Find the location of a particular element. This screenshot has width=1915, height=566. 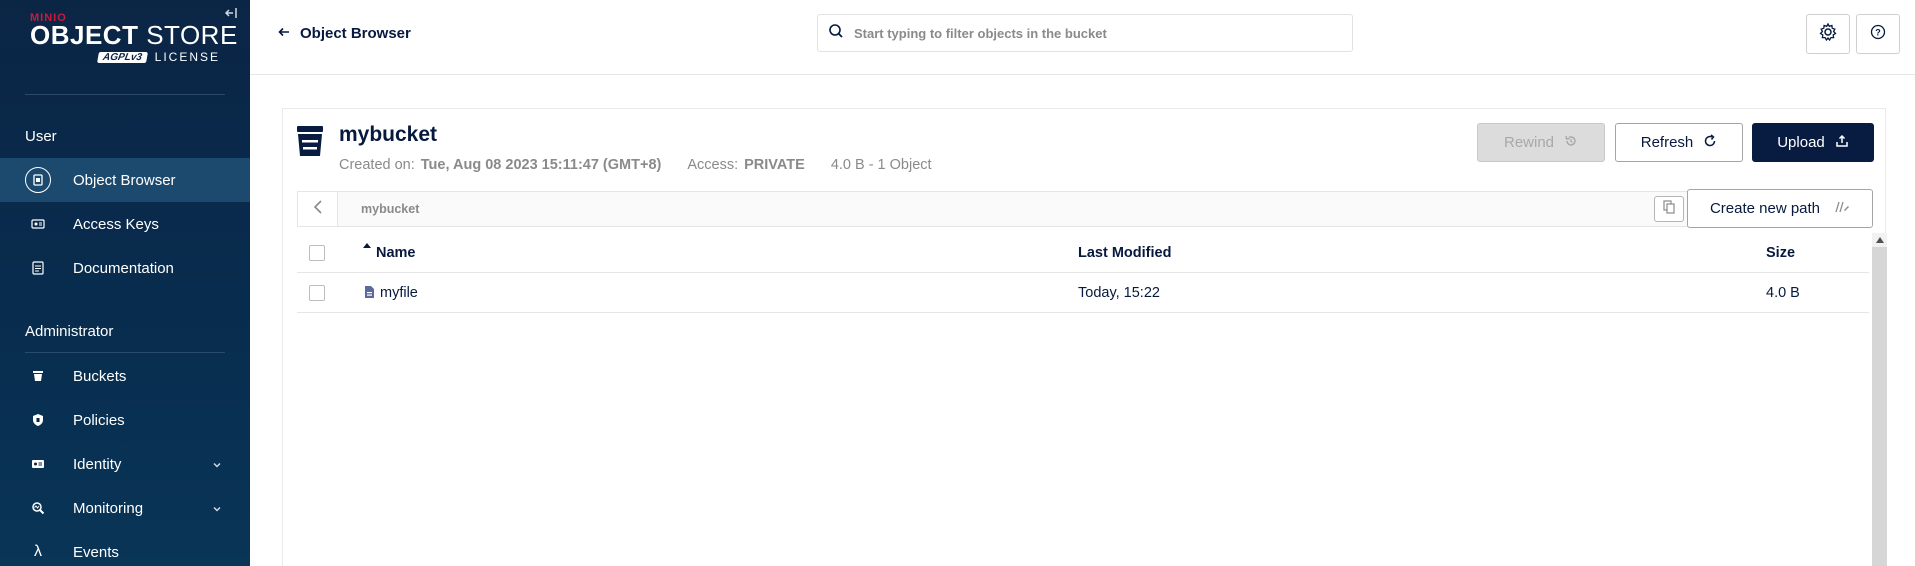

refresh-button: Refresh is located at coordinates (1679, 142).